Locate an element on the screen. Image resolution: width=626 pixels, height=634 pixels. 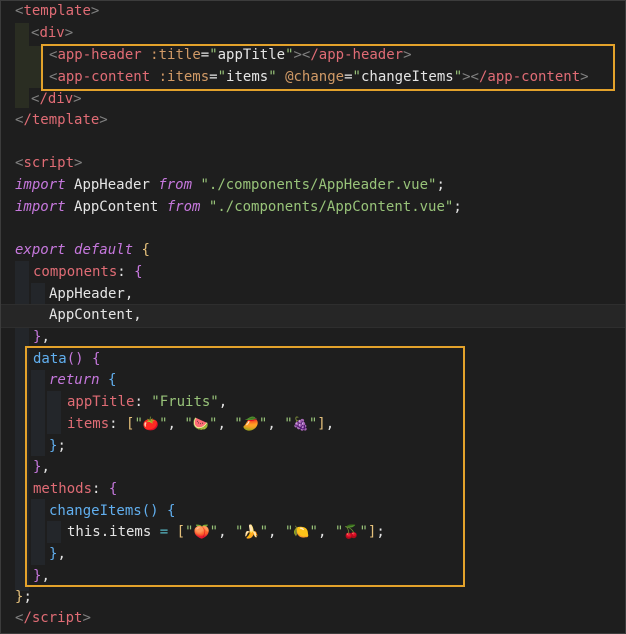
code-line: AppHeader, is located at coordinates (91, 294).